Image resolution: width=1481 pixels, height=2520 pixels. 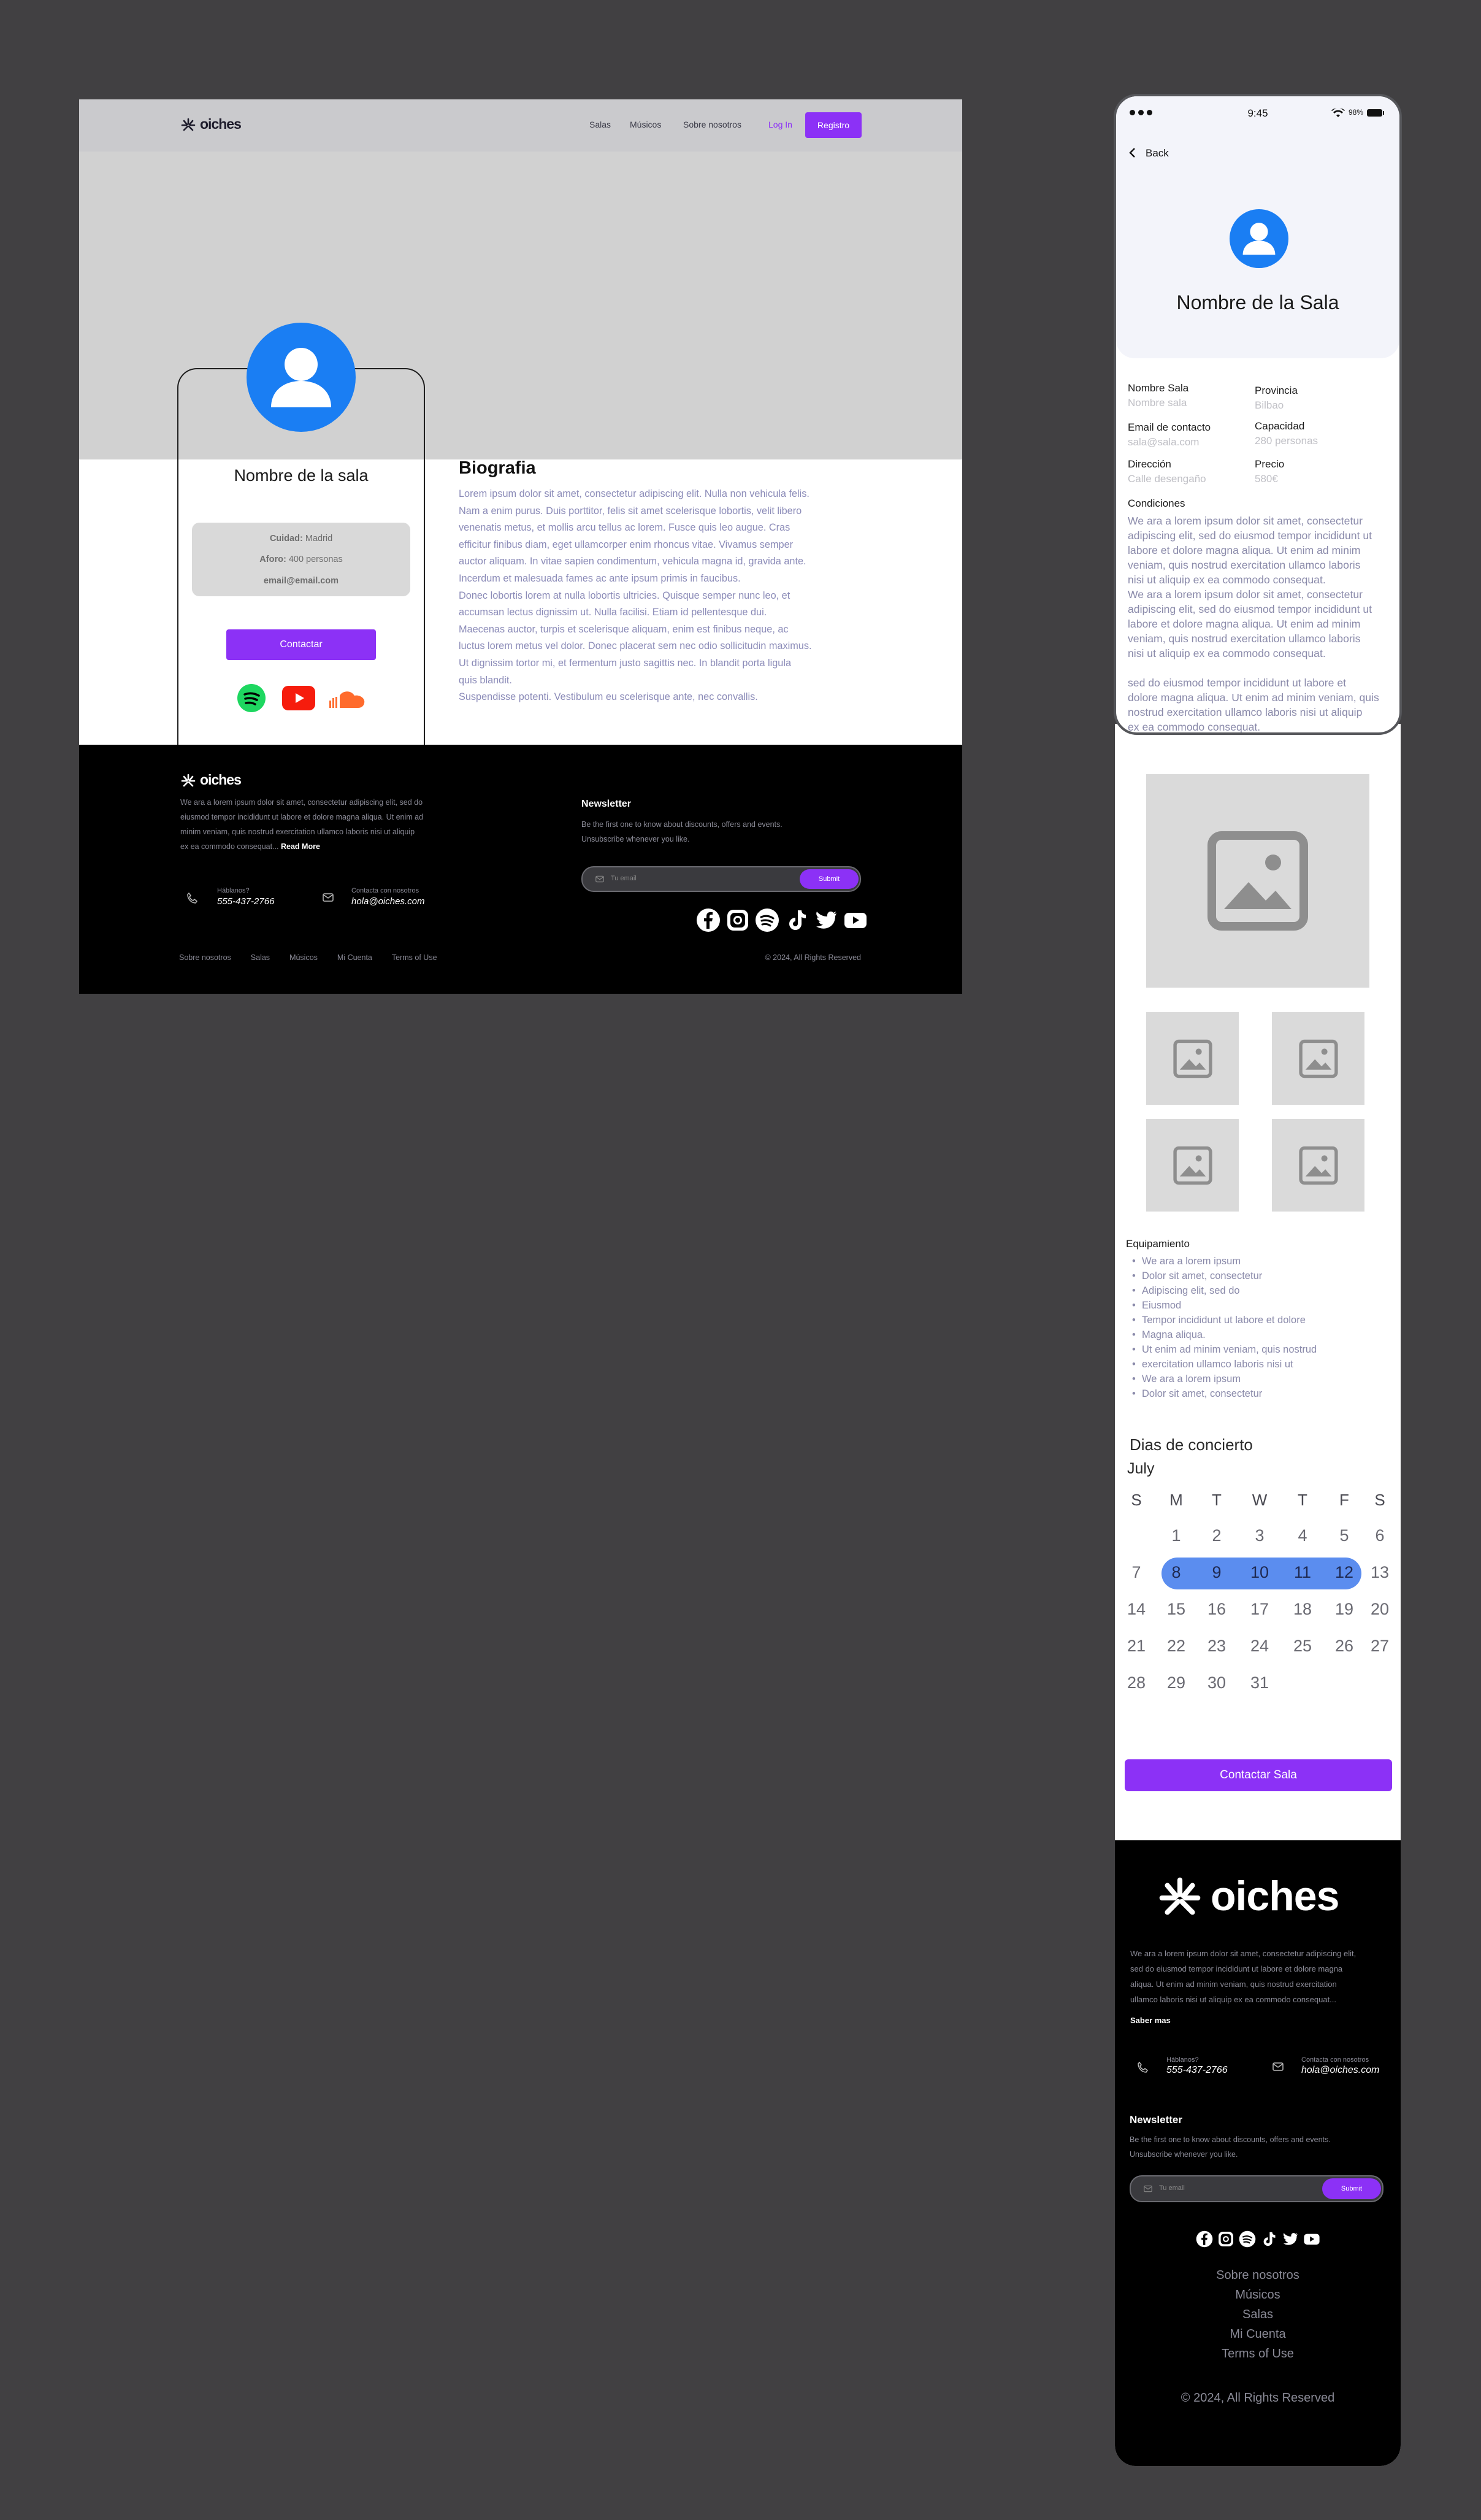 I want to click on calendar-day: 13, so click(x=1379, y=1572).